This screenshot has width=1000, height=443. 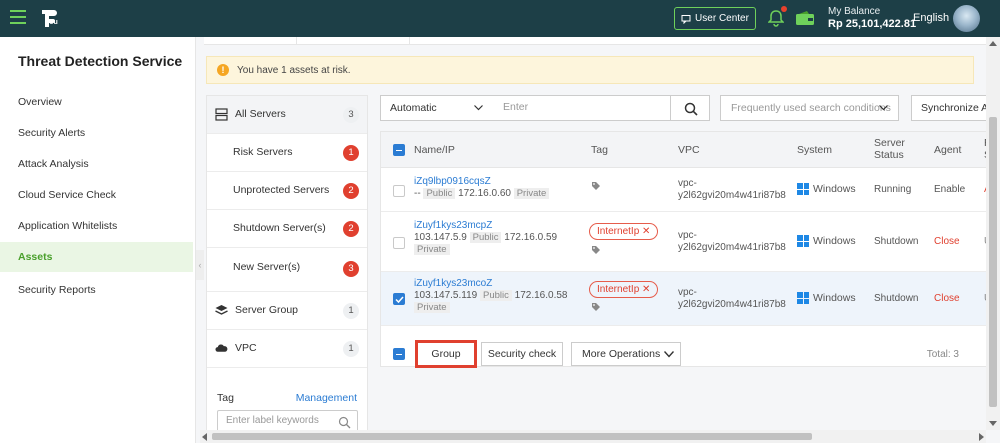 What do you see at coordinates (18, 17) in the screenshot?
I see `menu-icon` at bounding box center [18, 17].